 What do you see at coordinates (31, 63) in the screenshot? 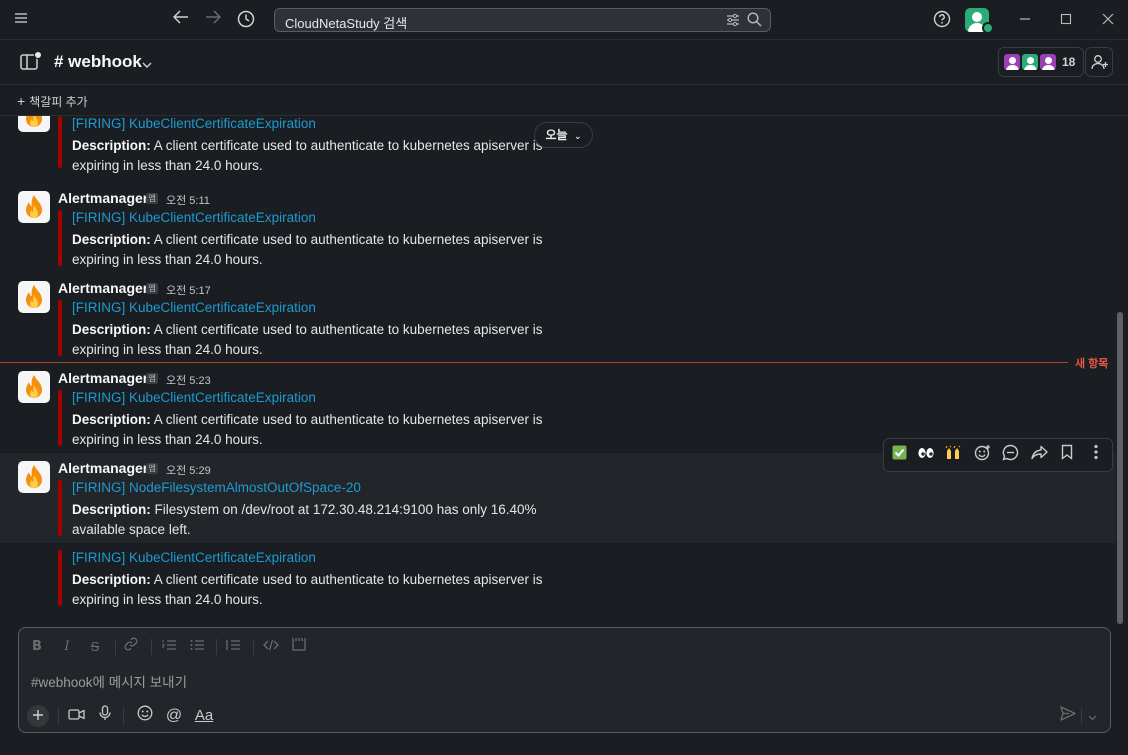
I see `sidebar-toggle-icon` at bounding box center [31, 63].